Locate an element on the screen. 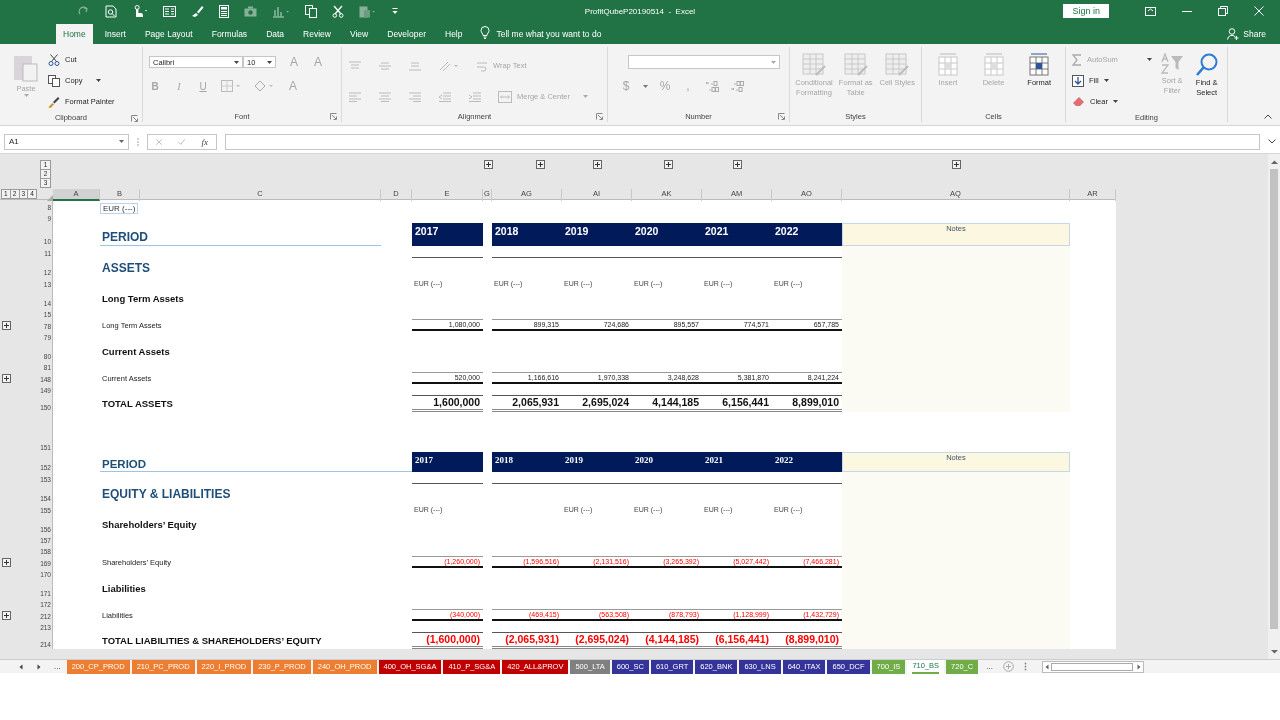 The image size is (1280, 720). ribbon-tab: Page Layout is located at coordinates (168, 34).